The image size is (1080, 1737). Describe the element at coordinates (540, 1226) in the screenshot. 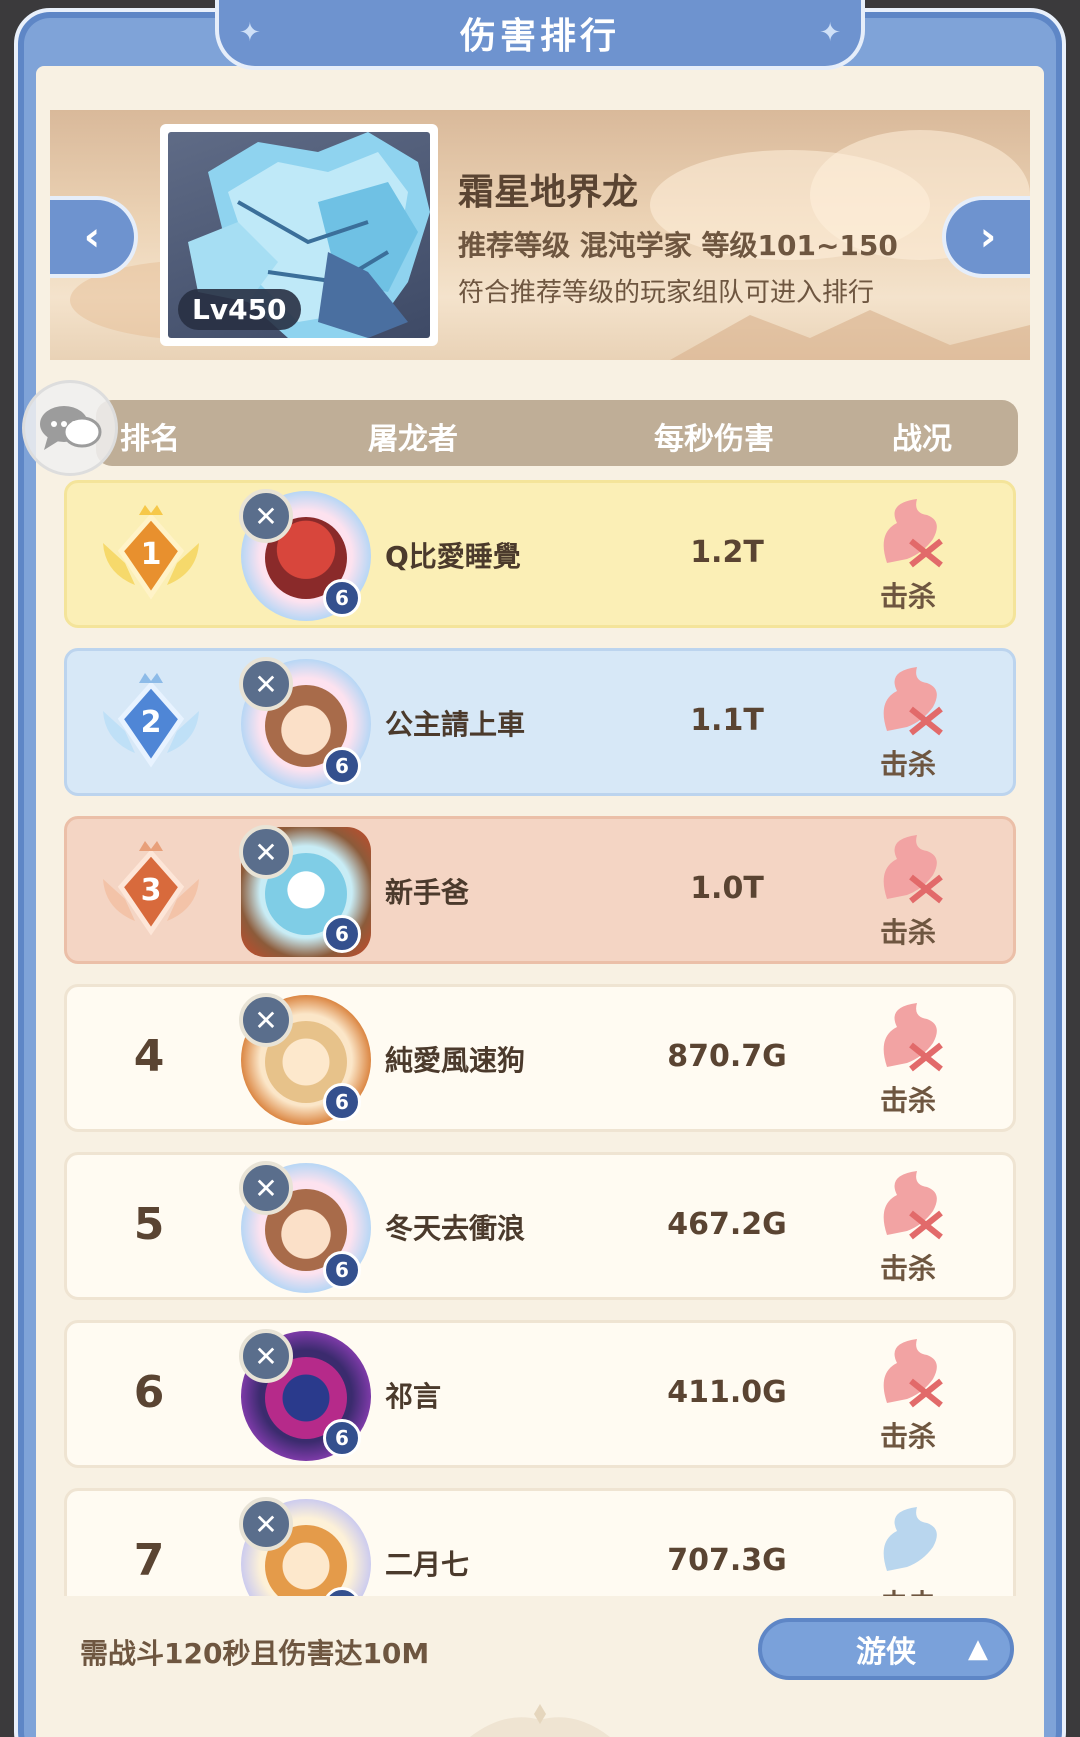

I see `table-row: 5 ✕ 6 冬天去衝浪 467.2G 击杀` at that location.